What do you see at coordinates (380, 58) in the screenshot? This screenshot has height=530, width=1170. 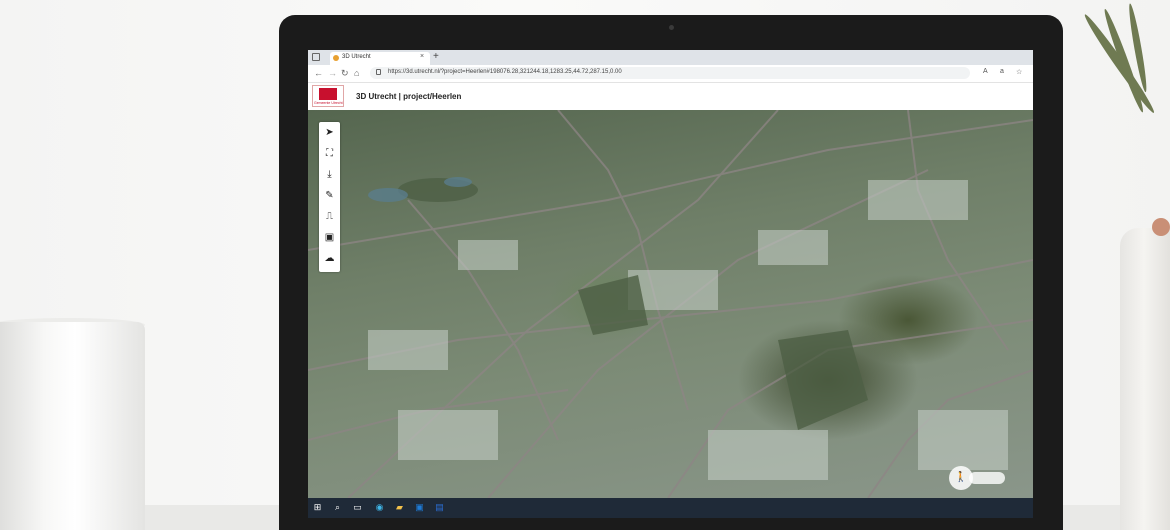 I see `browser-tab: 3D Utrecht ×` at bounding box center [380, 58].